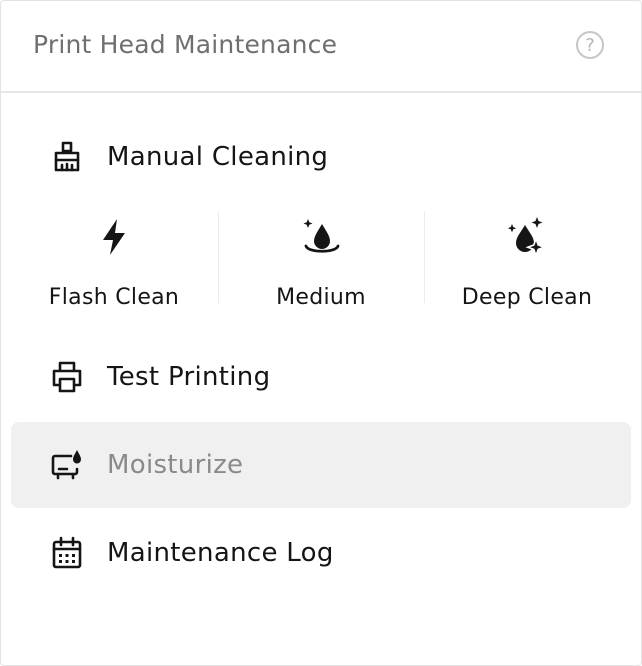 The image size is (642, 666). I want to click on menu-item-test-printing: Test Printing, so click(321, 377).